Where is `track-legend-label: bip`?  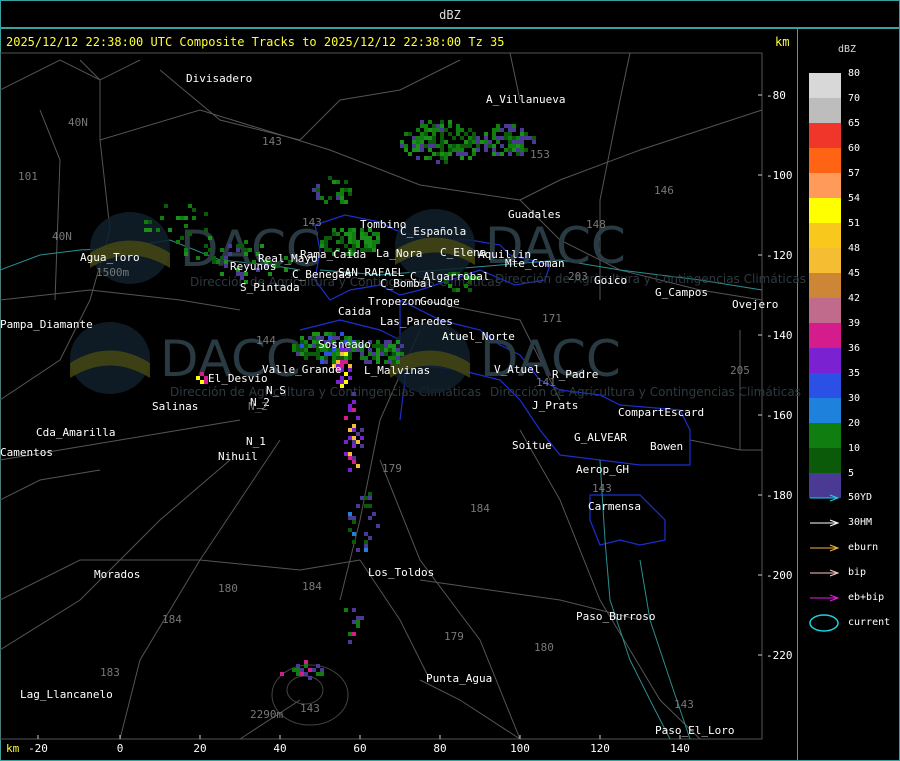 track-legend-label: bip is located at coordinates (857, 572).